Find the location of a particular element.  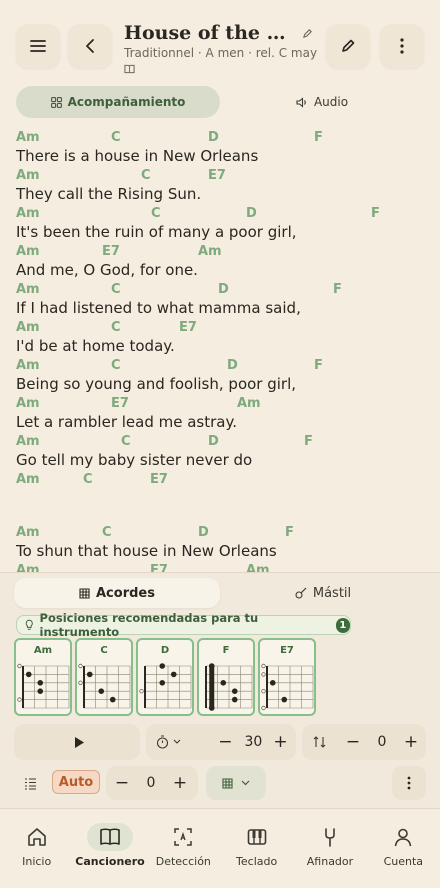

finger-dot is located at coordinates (112, 699).